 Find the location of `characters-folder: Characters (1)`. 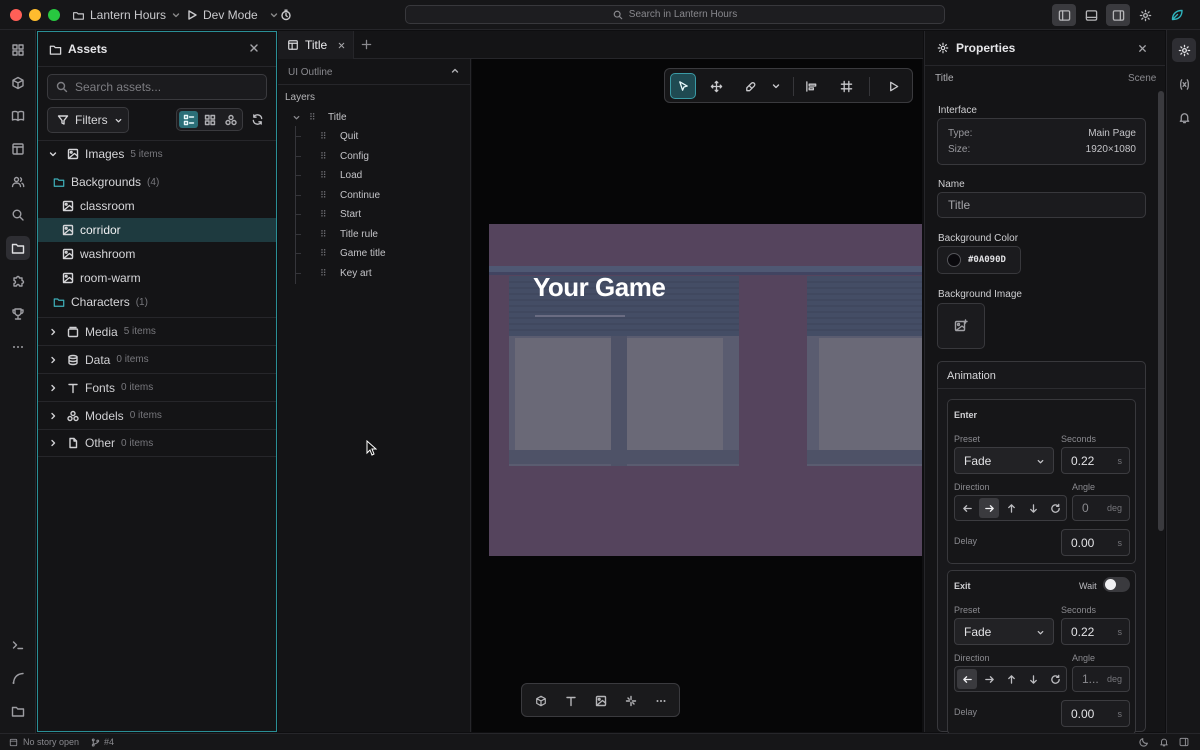

characters-folder: Characters (1) is located at coordinates (157, 302).